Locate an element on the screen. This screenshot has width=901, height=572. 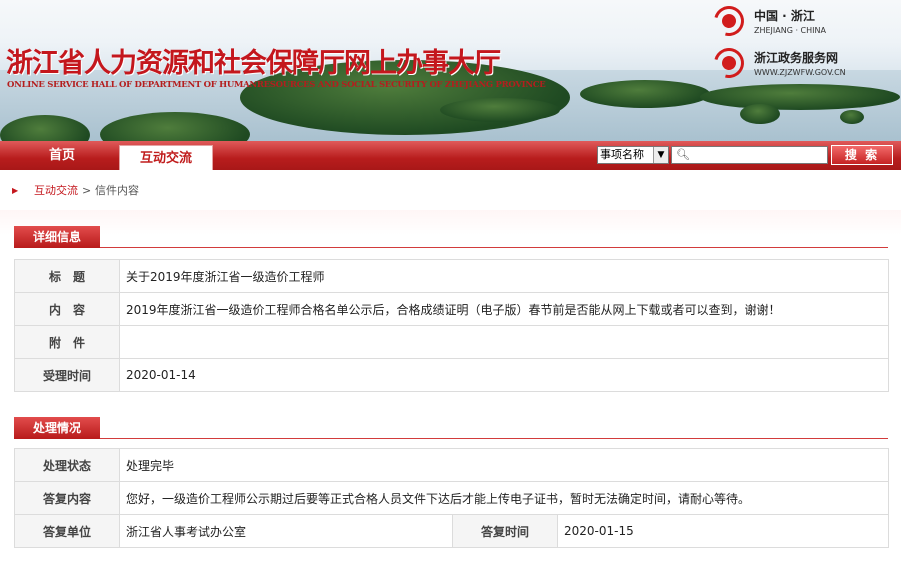
letter-title: 关于2019年度浙江省一级造价工程师 is located at coordinates (504, 276).